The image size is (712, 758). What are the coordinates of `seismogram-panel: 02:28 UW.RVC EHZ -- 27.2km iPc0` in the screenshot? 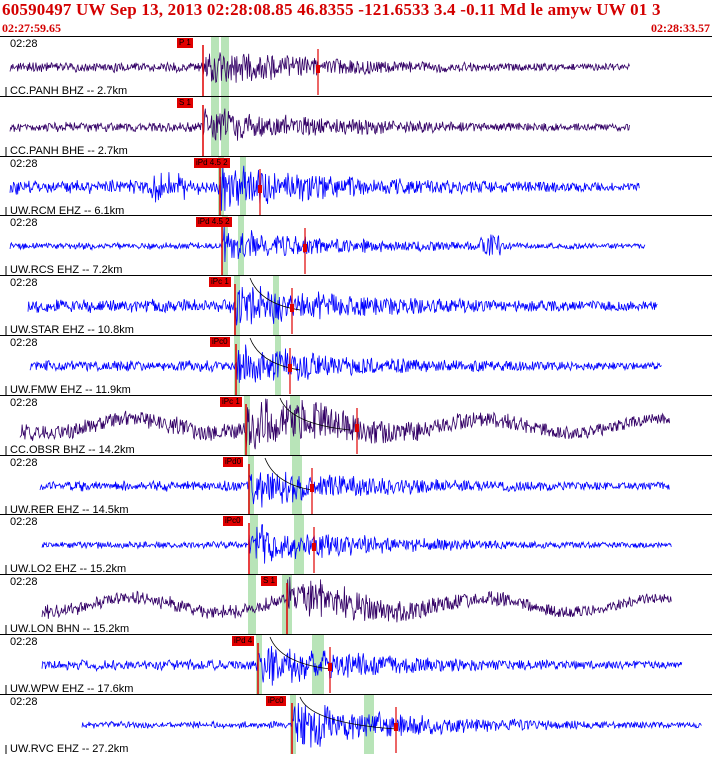 It's located at (356, 724).